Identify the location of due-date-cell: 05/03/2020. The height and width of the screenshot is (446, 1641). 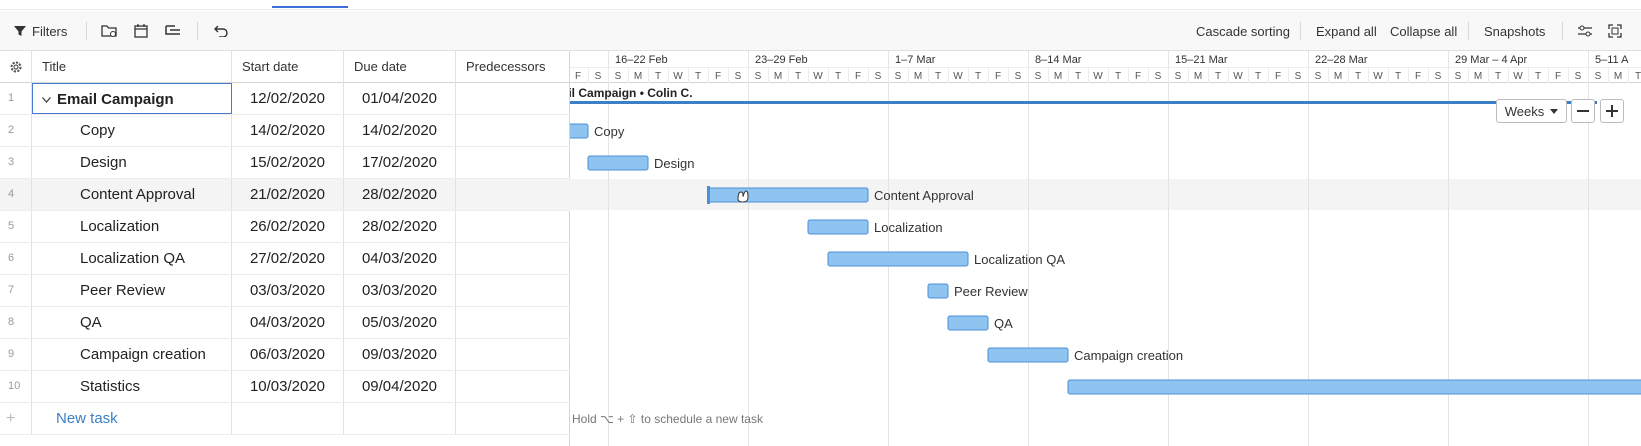
(400, 322).